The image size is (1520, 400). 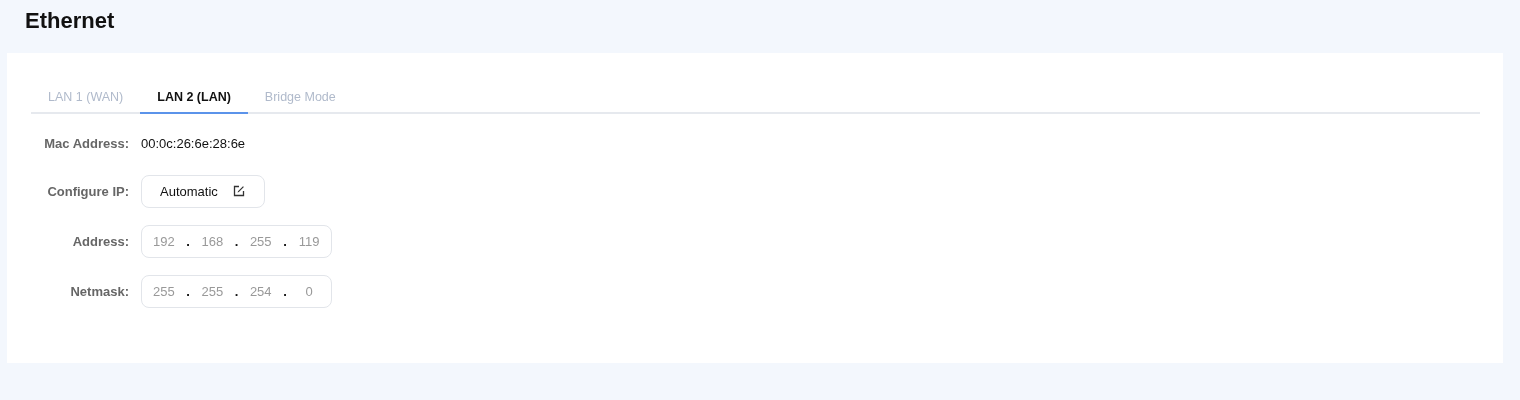 I want to click on octet-text: 254, so click(x=260, y=291).